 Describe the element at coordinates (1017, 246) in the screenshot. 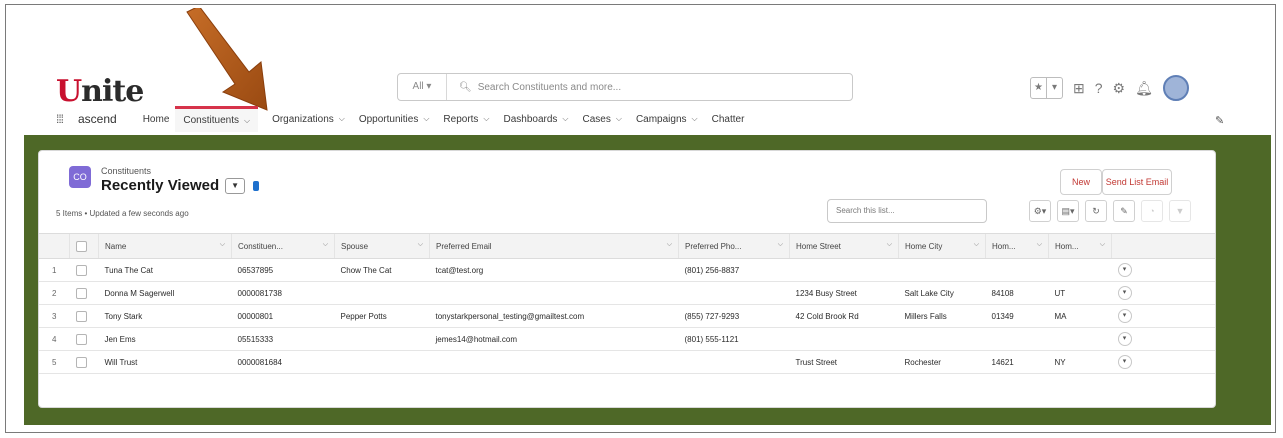

I see `column-header-home-zip: Hom... ⌵` at that location.